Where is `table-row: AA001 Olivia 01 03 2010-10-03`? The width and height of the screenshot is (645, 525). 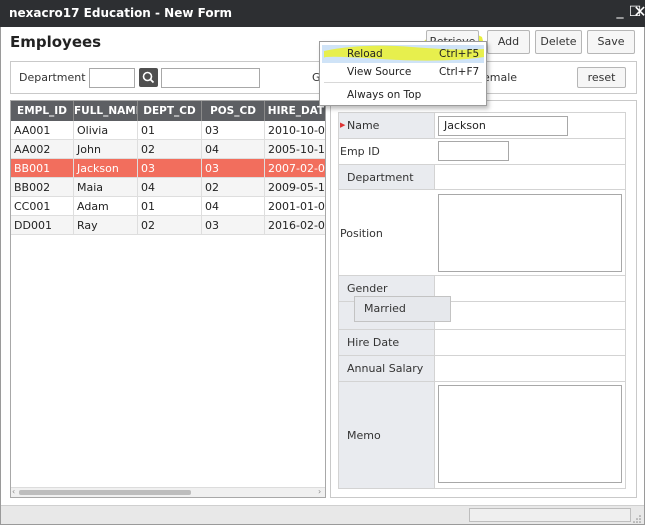
table-row: AA001 Olivia 01 03 2010-10-03 is located at coordinates (168, 130).